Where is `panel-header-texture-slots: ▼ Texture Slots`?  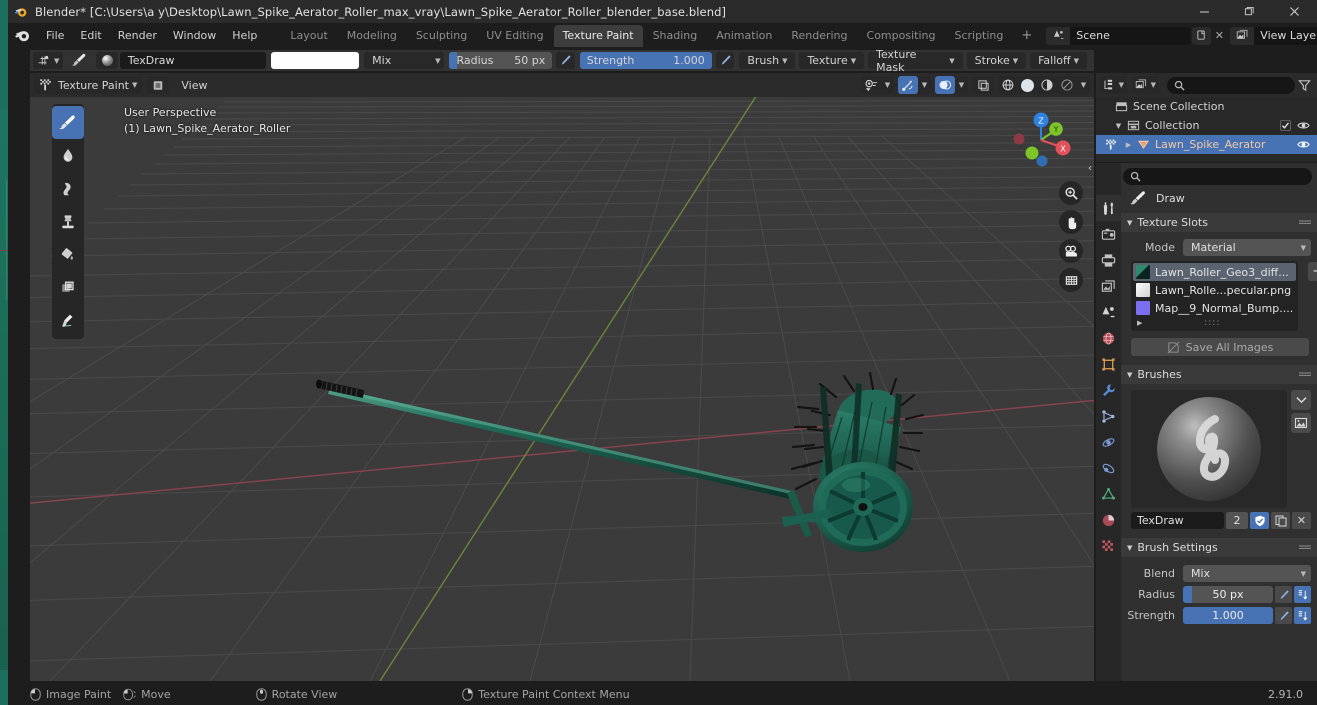 panel-header-texture-slots: ▼ Texture Slots is located at coordinates (1219, 222).